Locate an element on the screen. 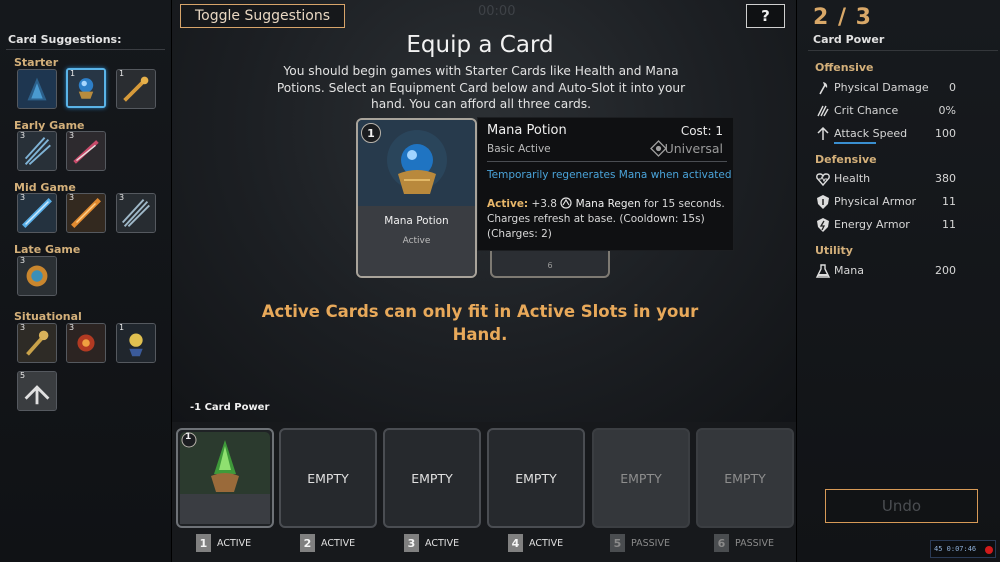 This screenshot has height=562, width=1000. stat-mana: Mana 200 is located at coordinates (885, 271).